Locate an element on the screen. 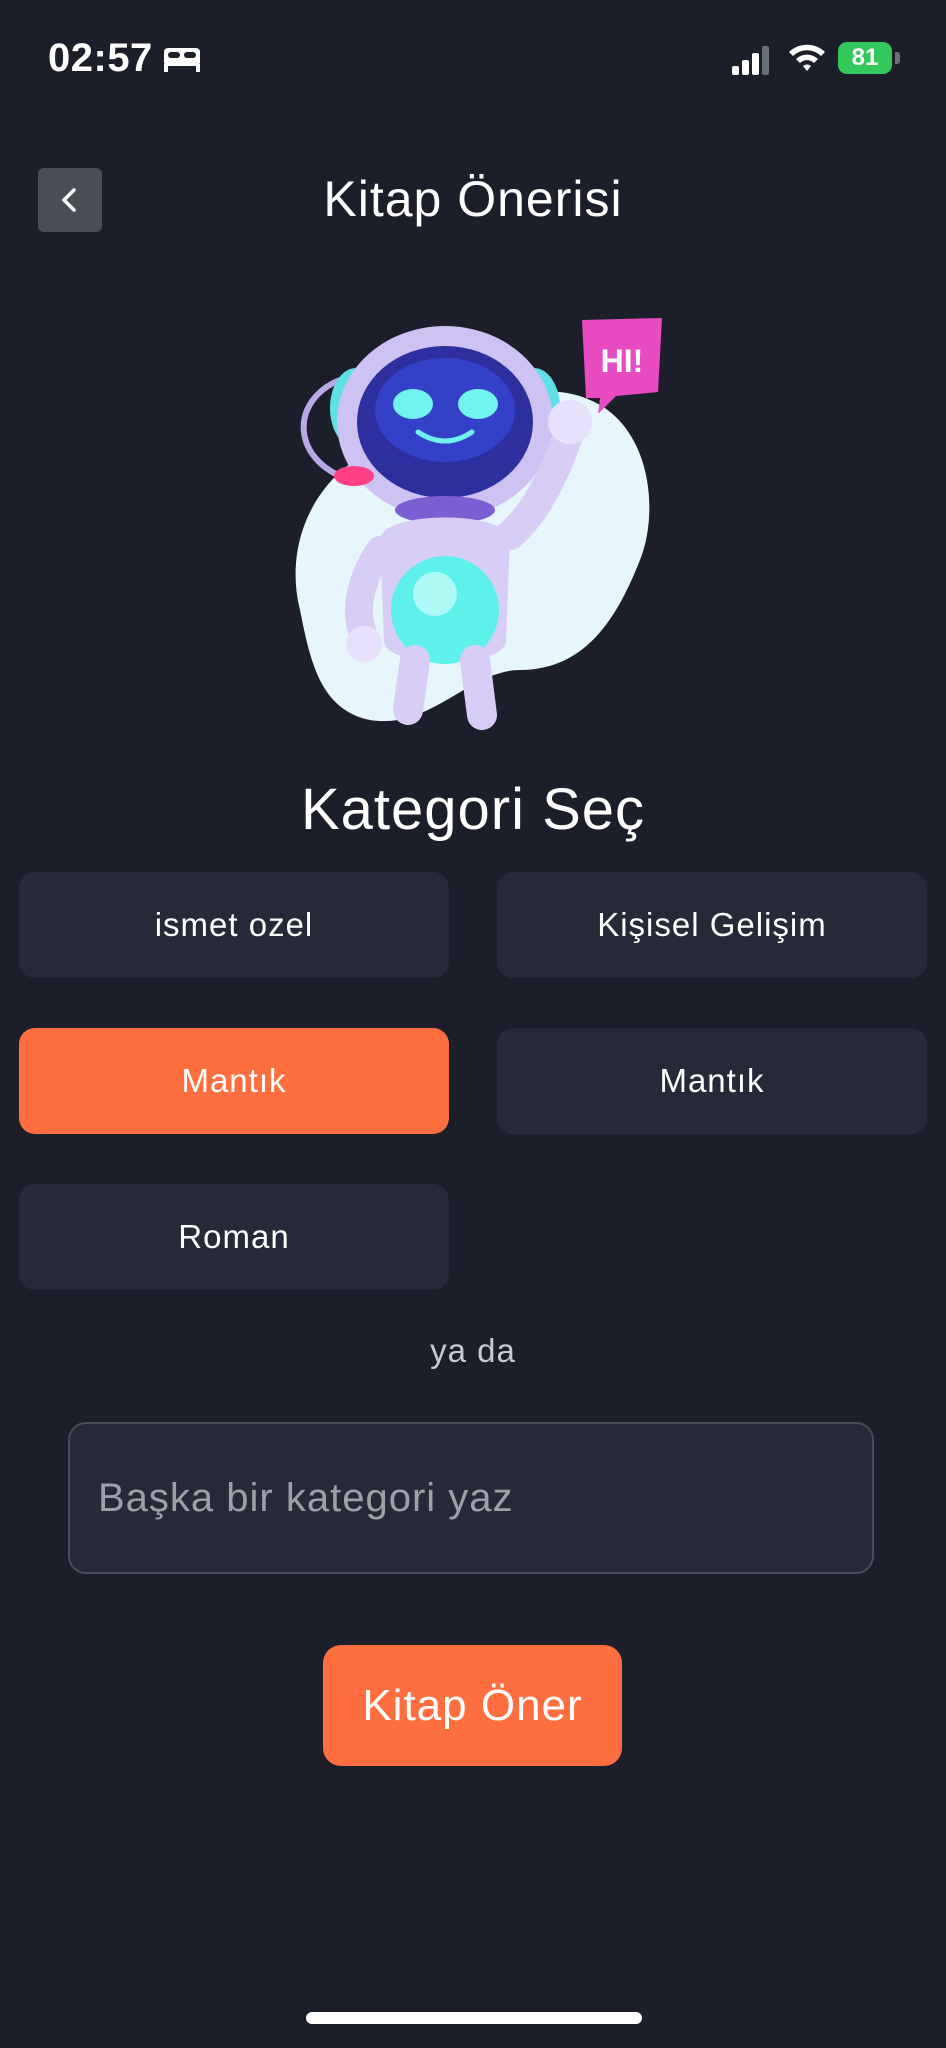 This screenshot has height=2048, width=946. or-separator-text: ya da is located at coordinates (473, 1350).